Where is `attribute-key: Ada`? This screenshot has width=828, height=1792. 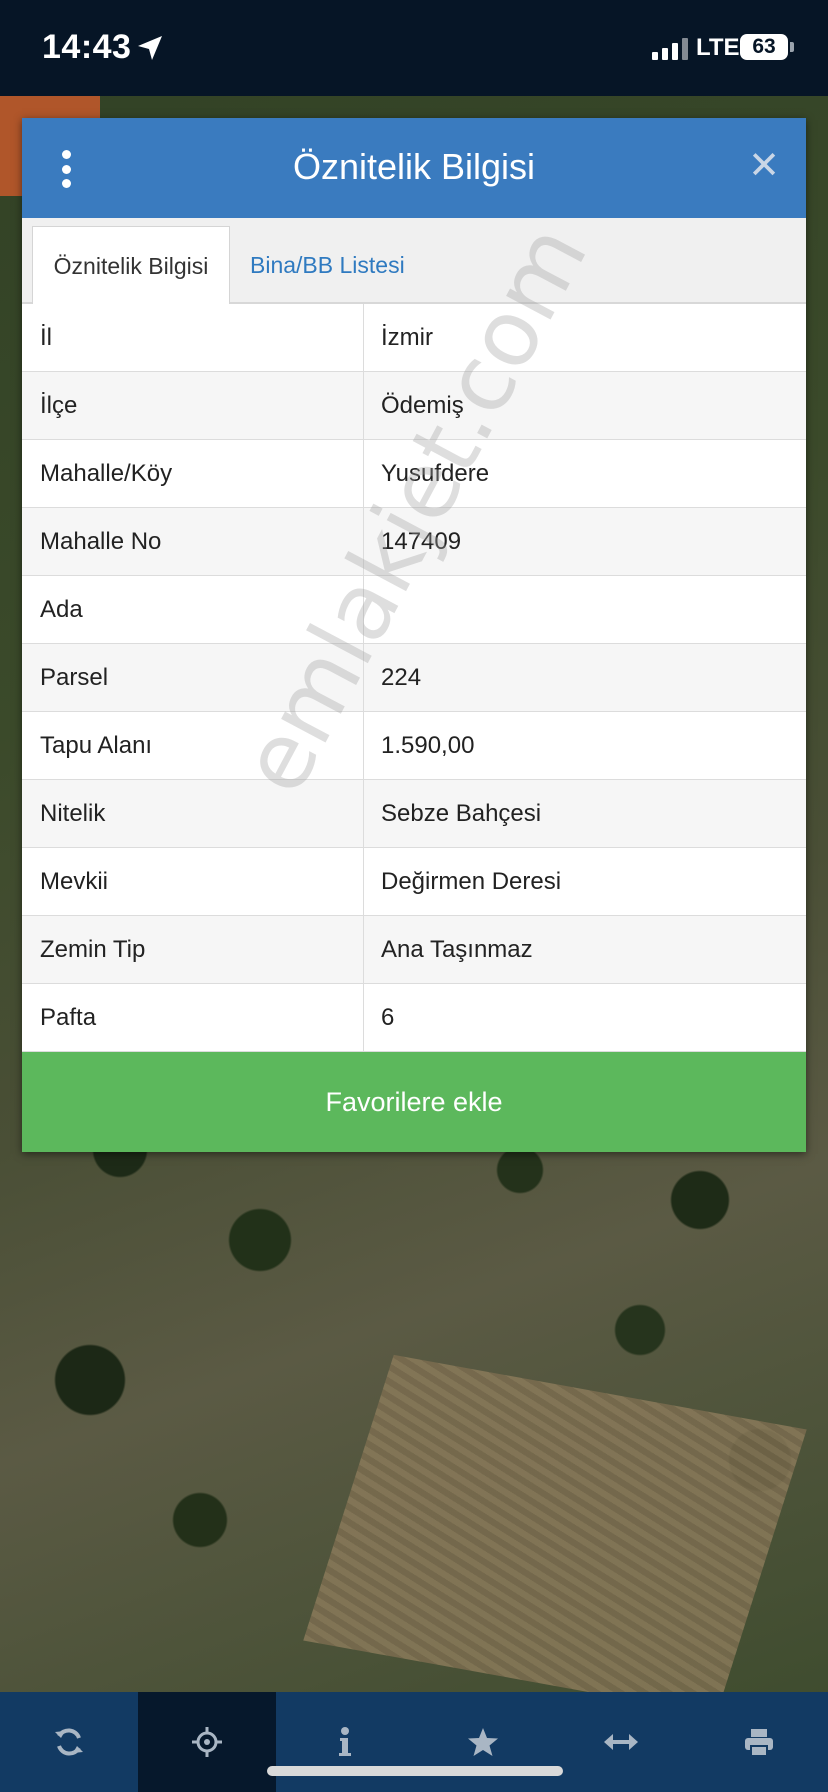
attribute-key: Ada is located at coordinates (193, 609).